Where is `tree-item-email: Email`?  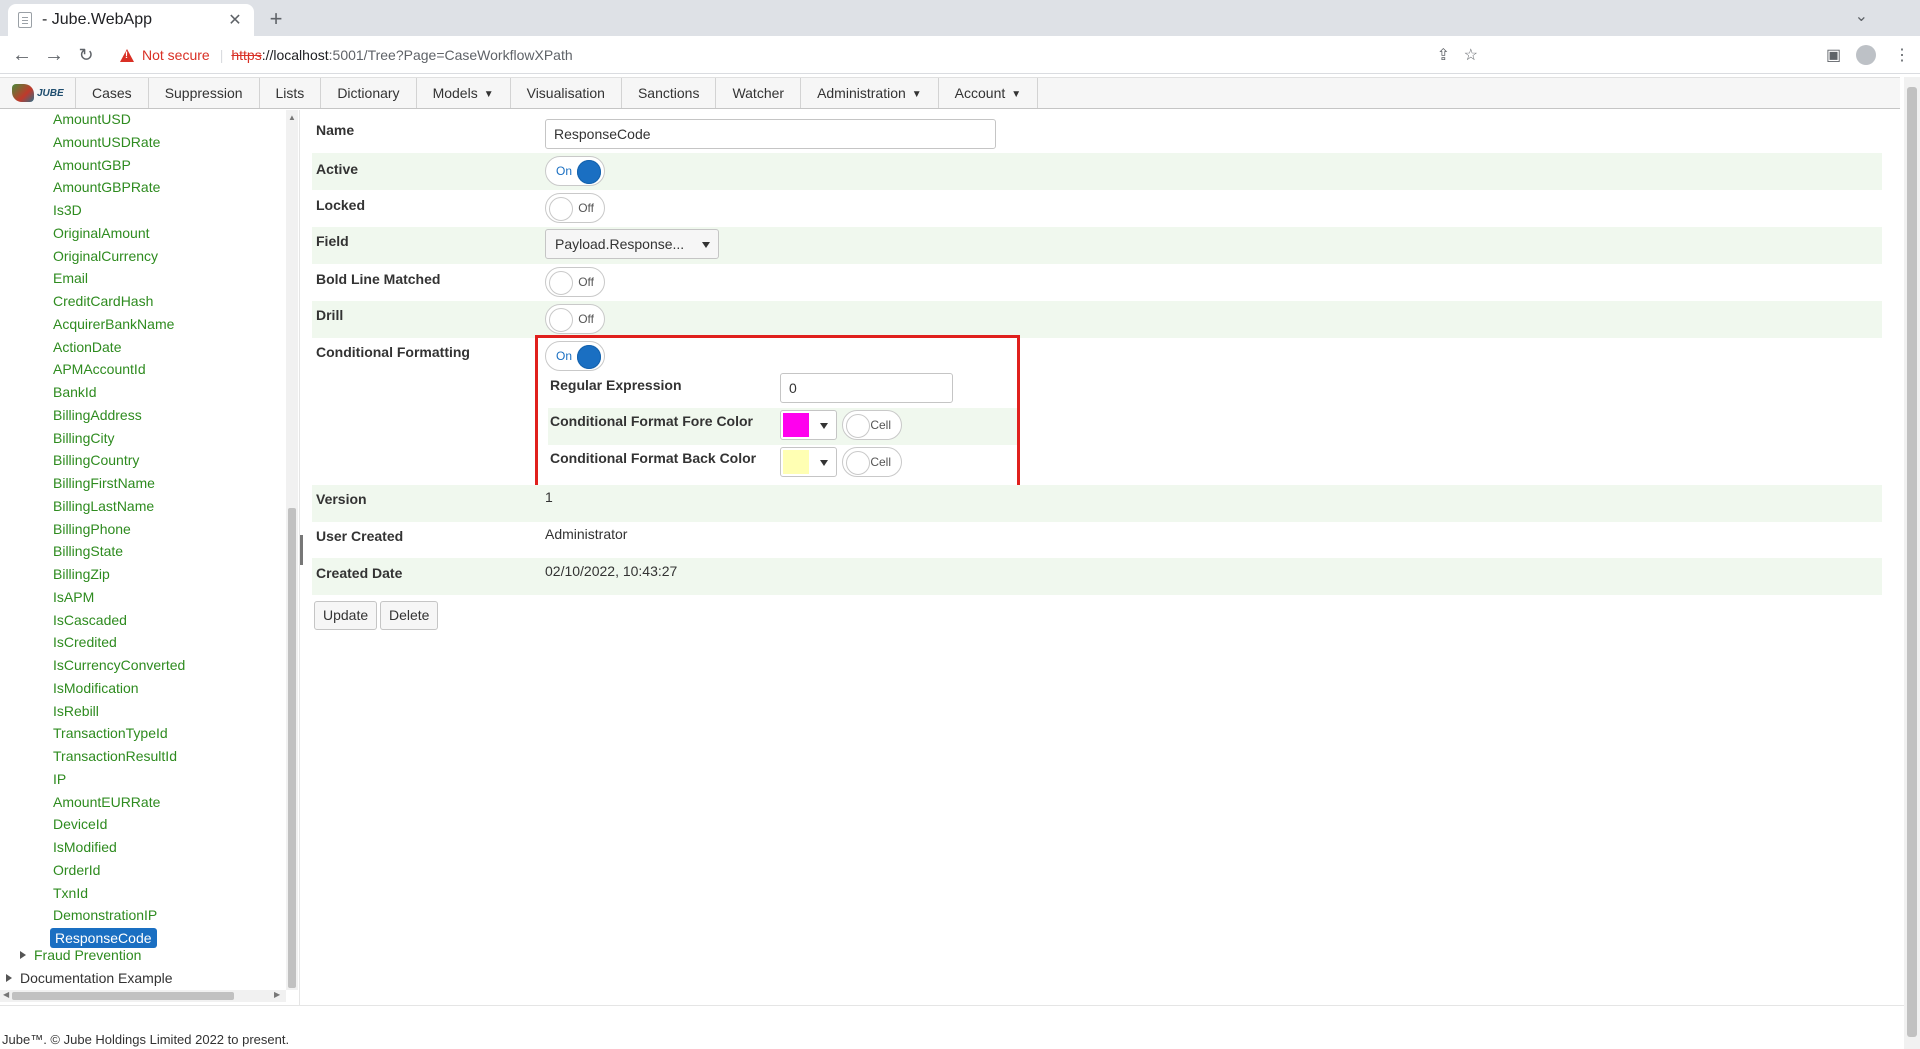
tree-item-email: Email is located at coordinates (70, 278).